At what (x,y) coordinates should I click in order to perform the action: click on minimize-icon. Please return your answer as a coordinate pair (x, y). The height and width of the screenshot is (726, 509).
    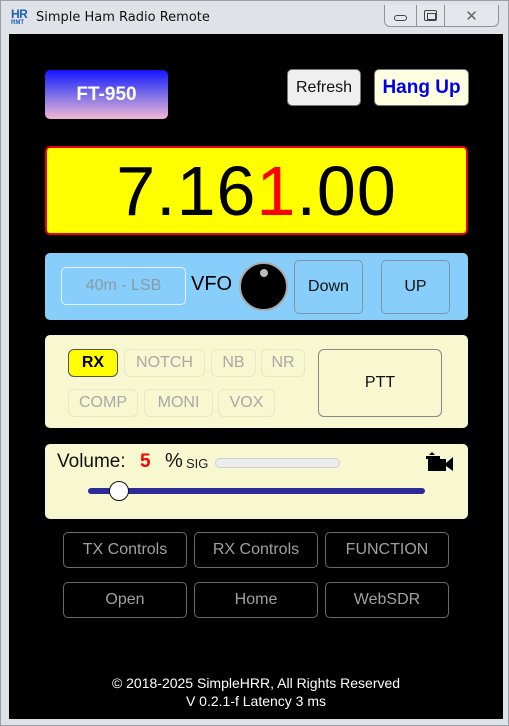
    Looking at the image, I should click on (400, 17).